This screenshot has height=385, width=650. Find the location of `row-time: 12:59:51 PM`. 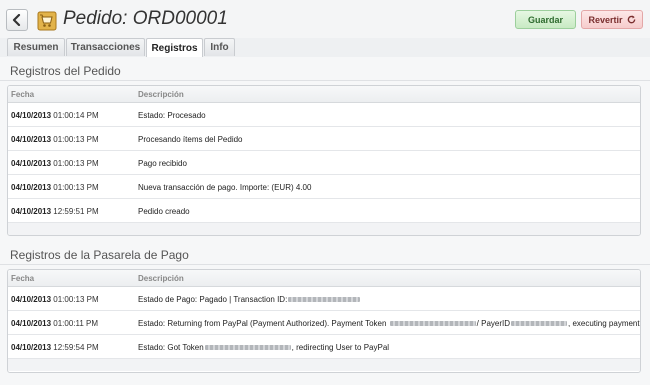

row-time: 12:59:51 PM is located at coordinates (76, 211).